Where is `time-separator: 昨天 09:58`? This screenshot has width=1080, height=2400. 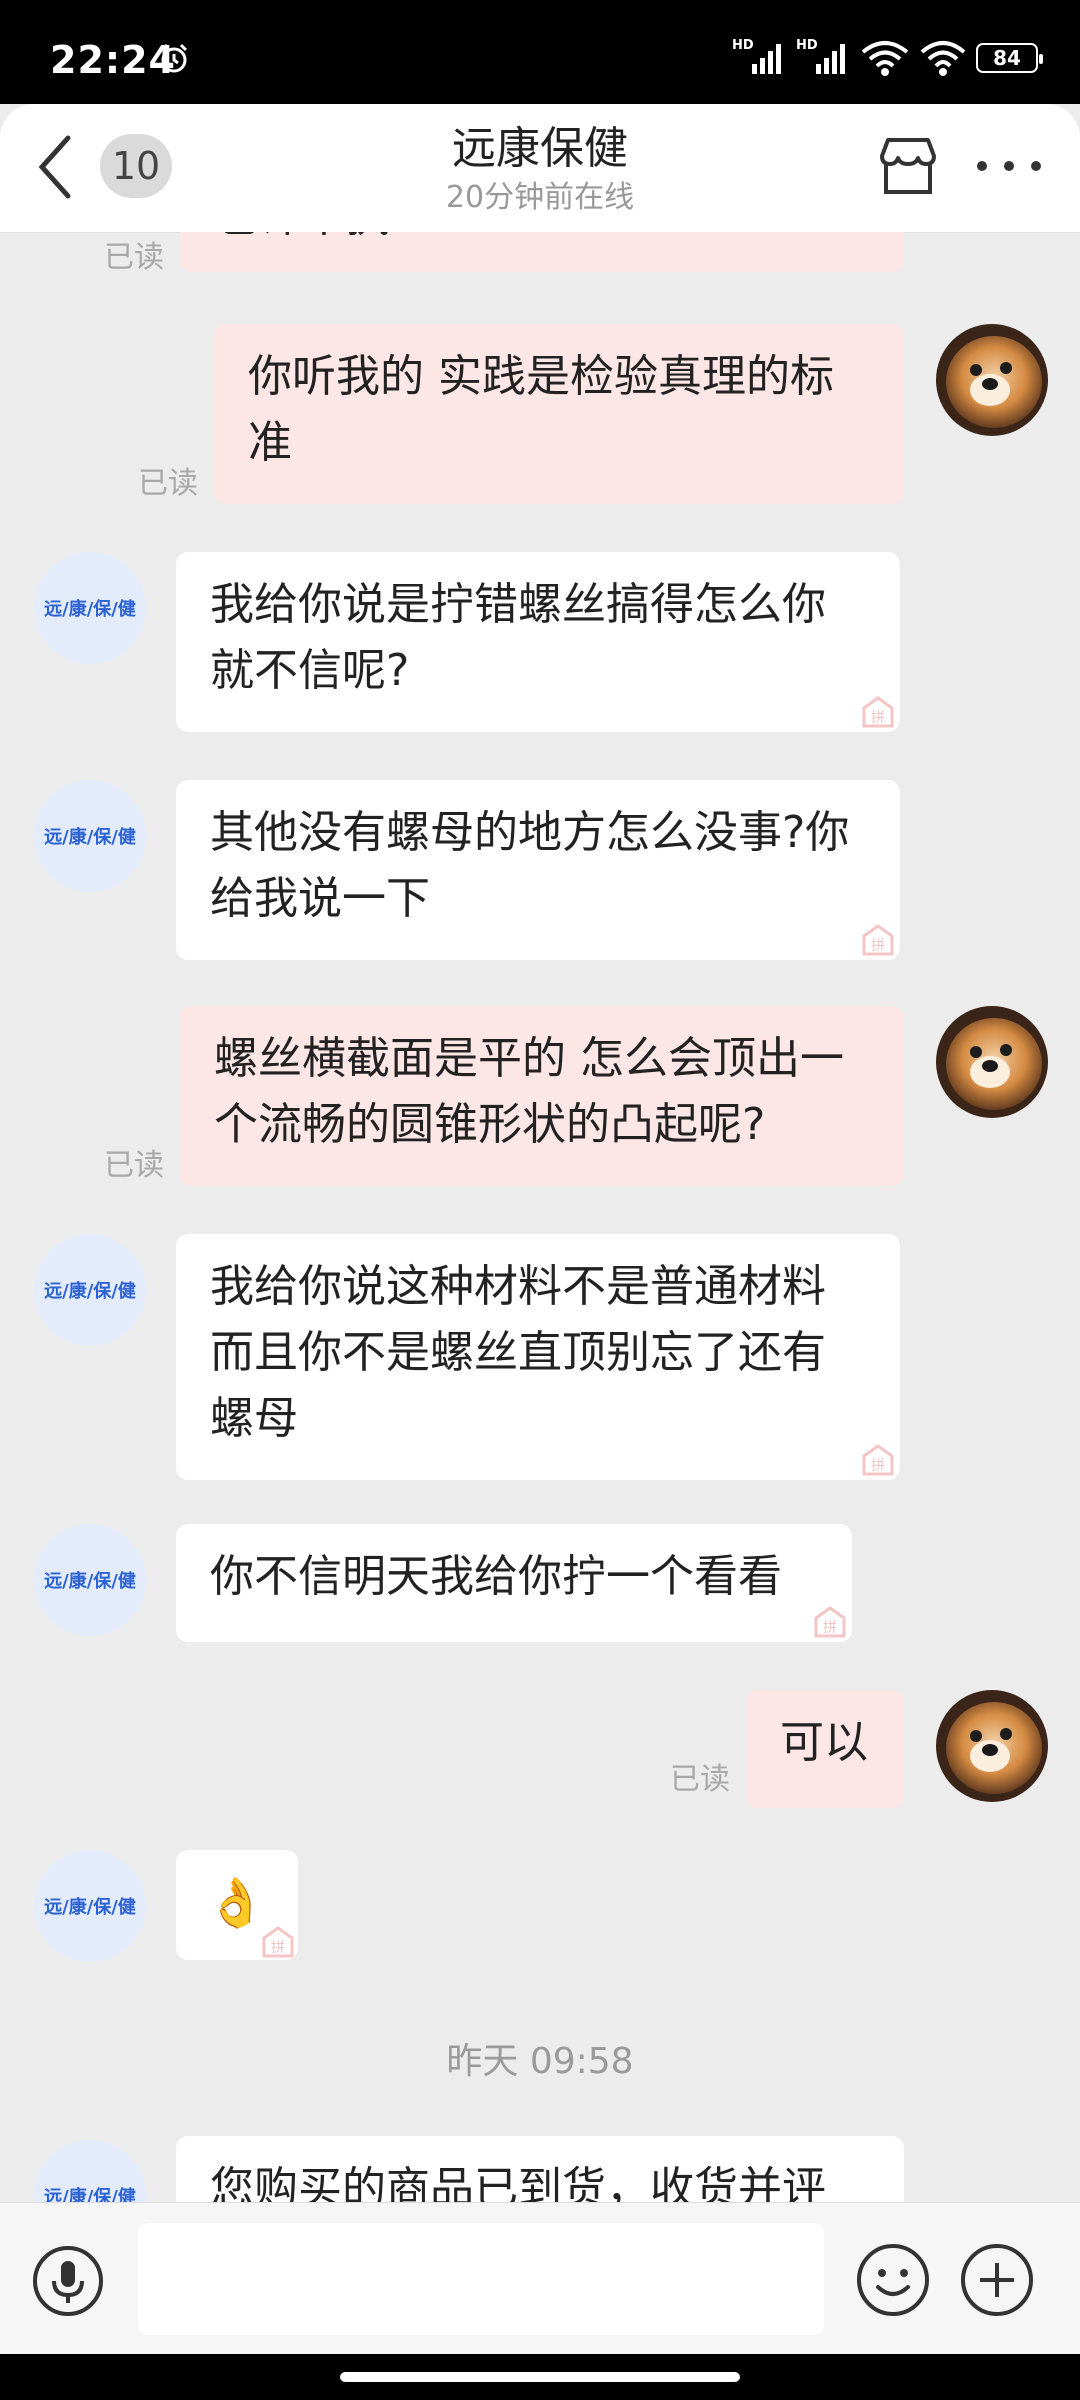
time-separator: 昨天 09:58 is located at coordinates (540, 2061).